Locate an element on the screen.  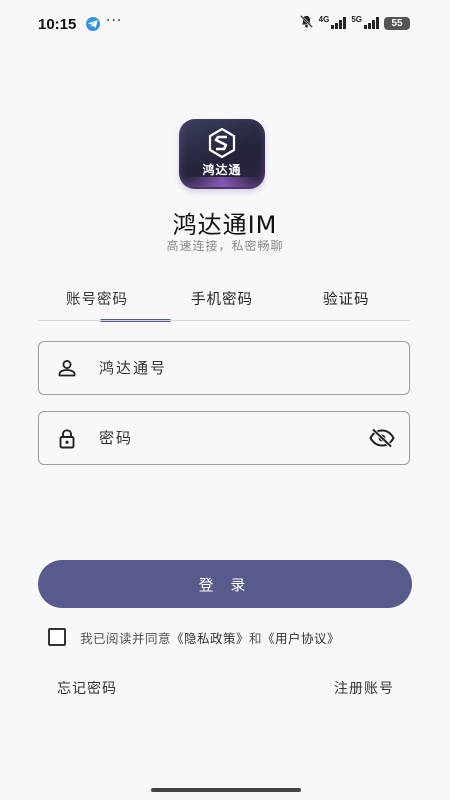
privacy-policy-link: 《隐私政策》 is located at coordinates (210, 638).